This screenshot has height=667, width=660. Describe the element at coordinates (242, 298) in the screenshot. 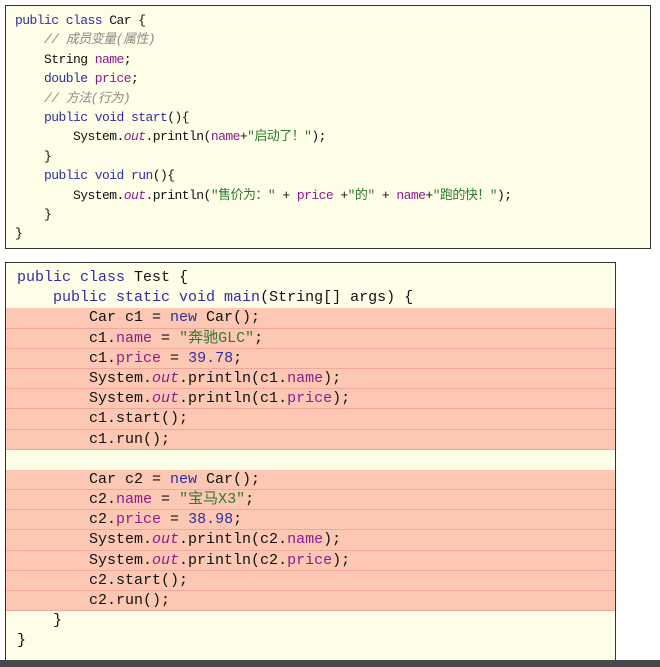

I see `code-token: main` at that location.